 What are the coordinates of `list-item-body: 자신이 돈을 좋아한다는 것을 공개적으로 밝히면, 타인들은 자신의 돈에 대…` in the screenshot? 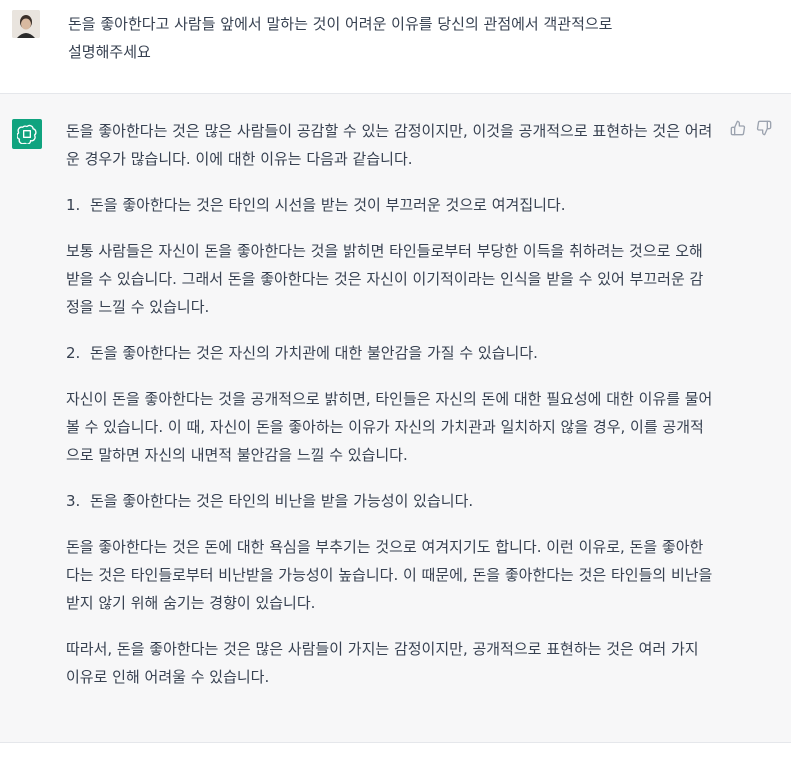 It's located at (389, 427).